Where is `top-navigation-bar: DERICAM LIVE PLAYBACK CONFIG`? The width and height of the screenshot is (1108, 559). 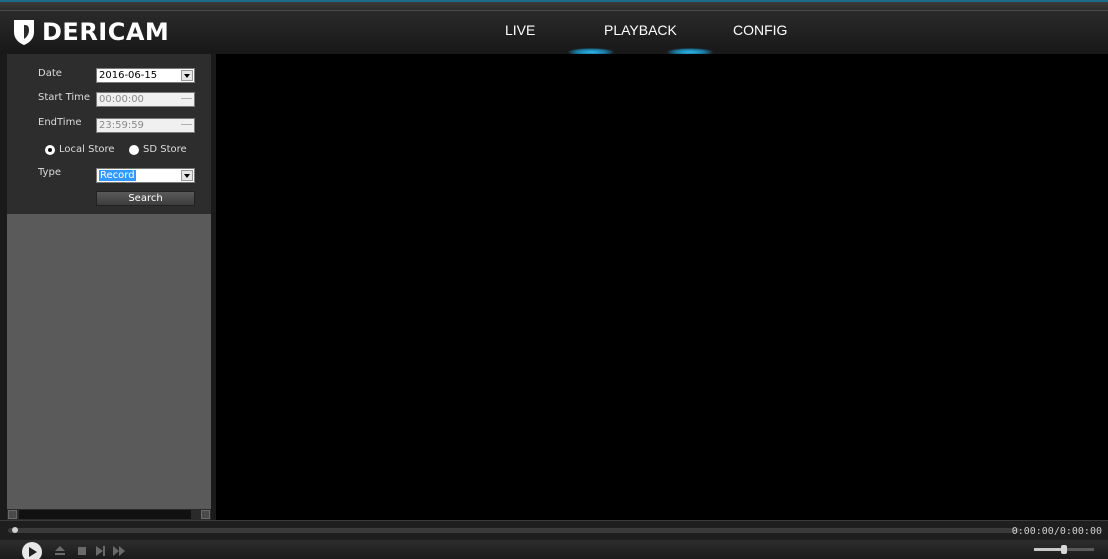
top-navigation-bar: DERICAM LIVE PLAYBACK CONFIG is located at coordinates (554, 28).